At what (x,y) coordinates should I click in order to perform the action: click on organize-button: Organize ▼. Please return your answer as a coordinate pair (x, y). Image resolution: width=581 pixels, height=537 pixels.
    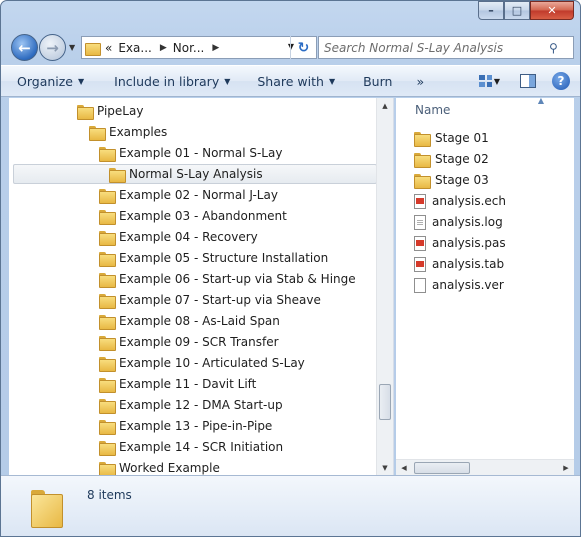
    Looking at the image, I should click on (50, 81).